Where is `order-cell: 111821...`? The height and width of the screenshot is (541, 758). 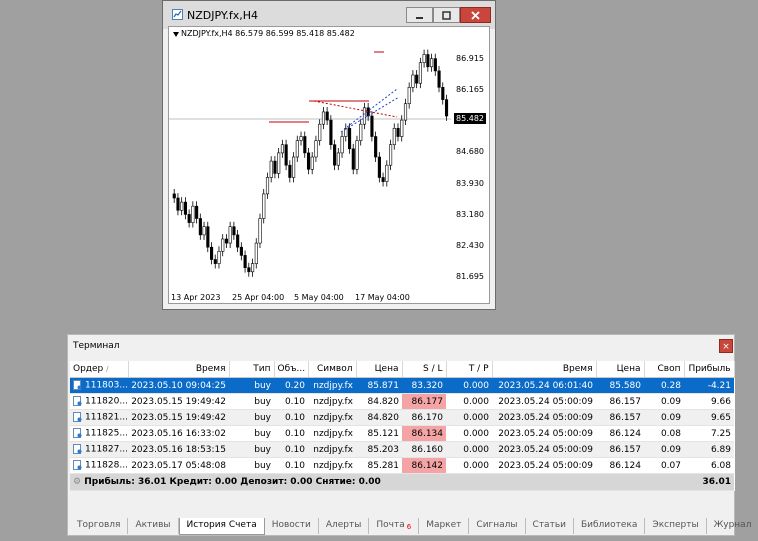
order-cell: 111821... is located at coordinates (99, 417).